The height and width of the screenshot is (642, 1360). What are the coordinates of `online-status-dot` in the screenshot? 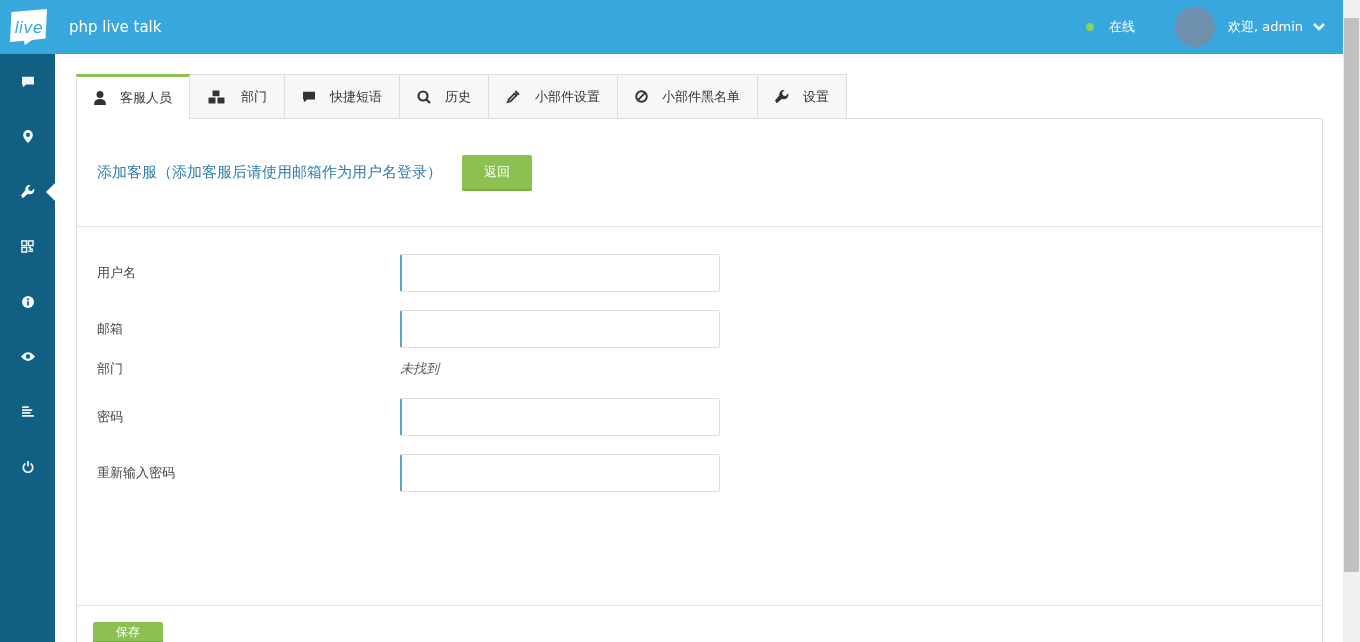 It's located at (1090, 27).